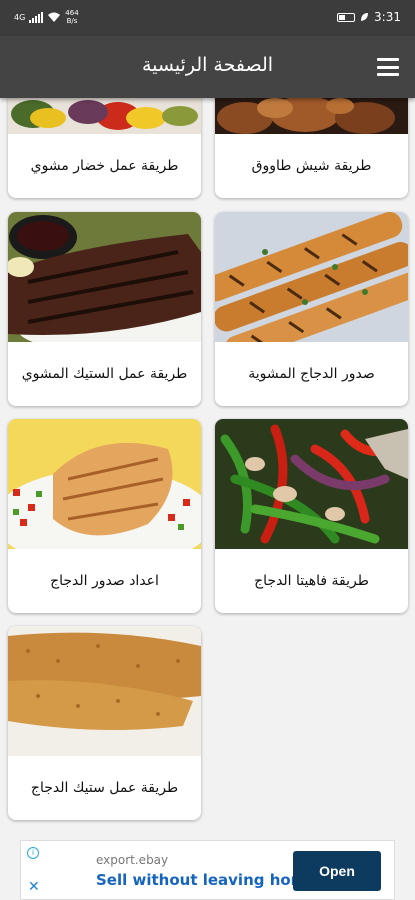 The height and width of the screenshot is (900, 415). Describe the element at coordinates (104, 148) in the screenshot. I see `recipe-card: طريقة عمل خضار مشوي` at that location.